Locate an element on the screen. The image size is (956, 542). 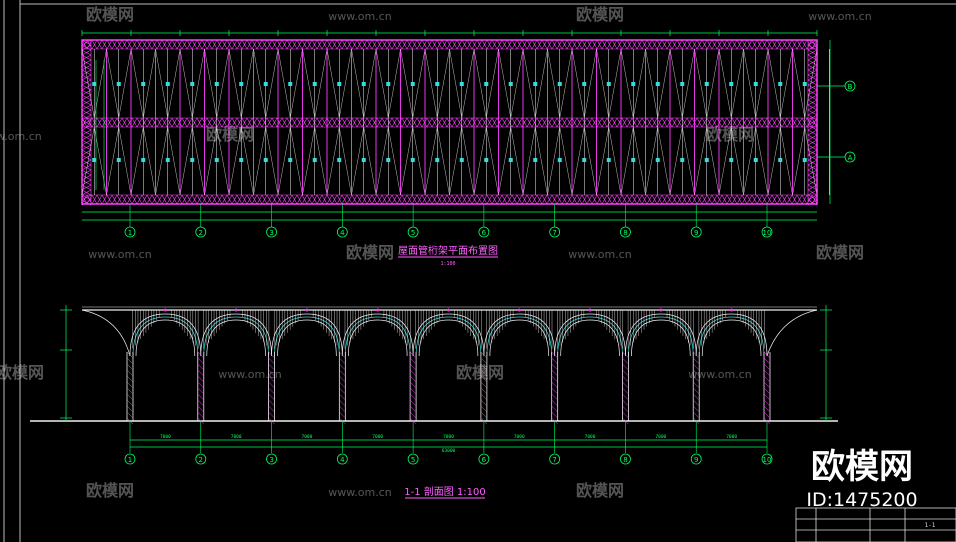
section-axis-5: 5 is located at coordinates (413, 443).